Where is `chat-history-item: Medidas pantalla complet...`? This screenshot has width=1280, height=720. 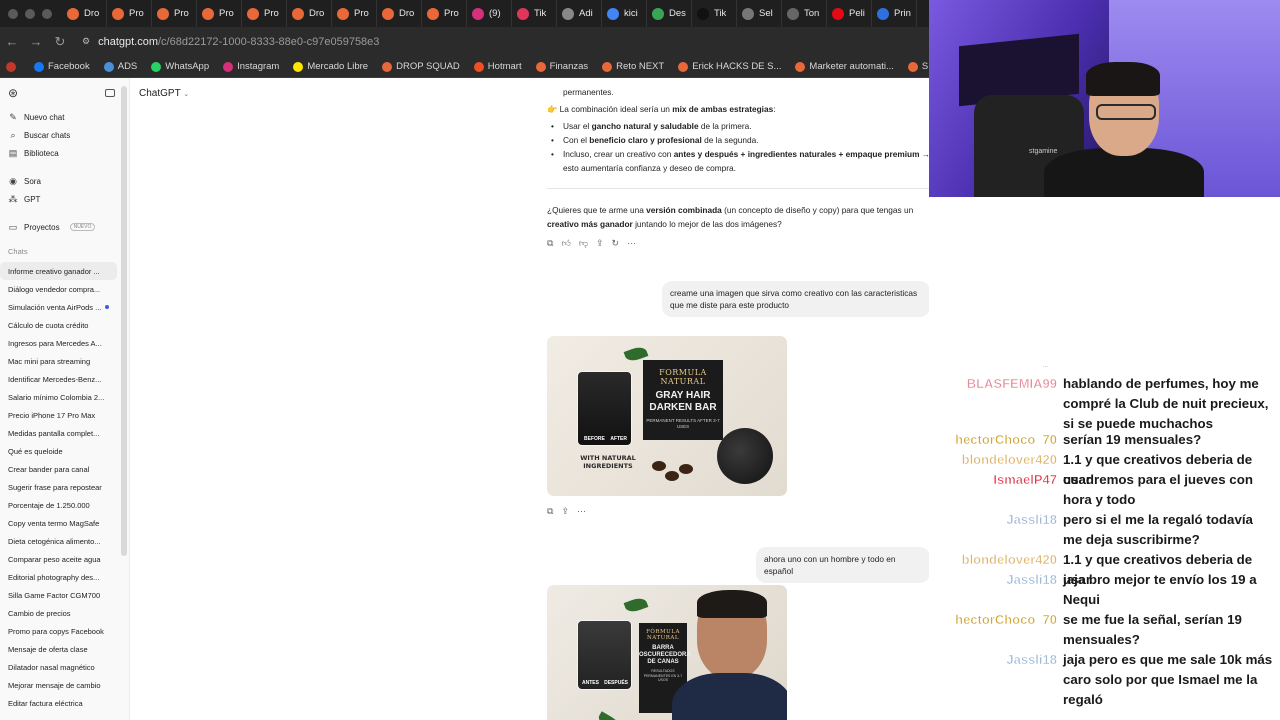 chat-history-item: Medidas pantalla complet... is located at coordinates (58, 433).